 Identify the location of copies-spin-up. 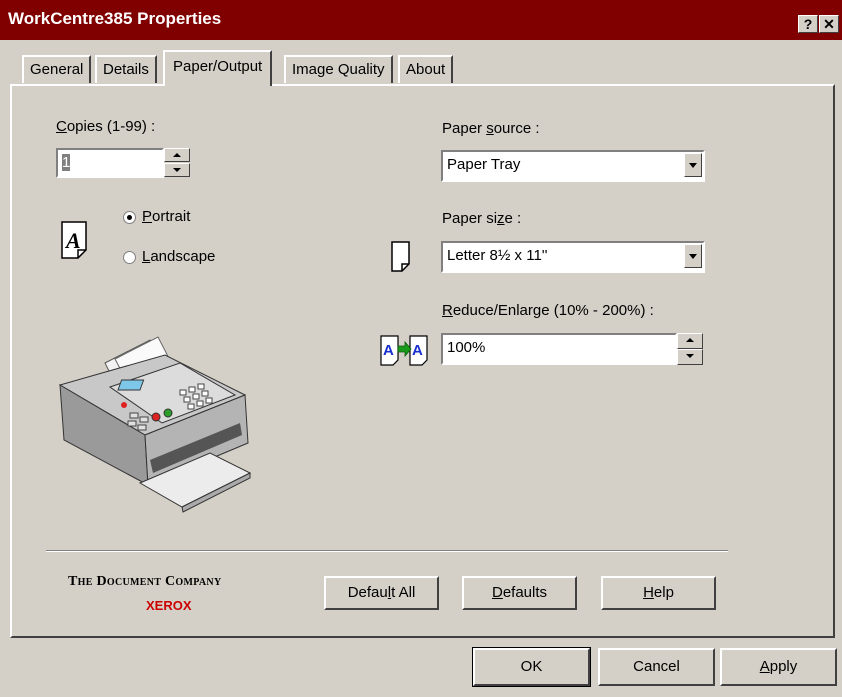
(177, 155).